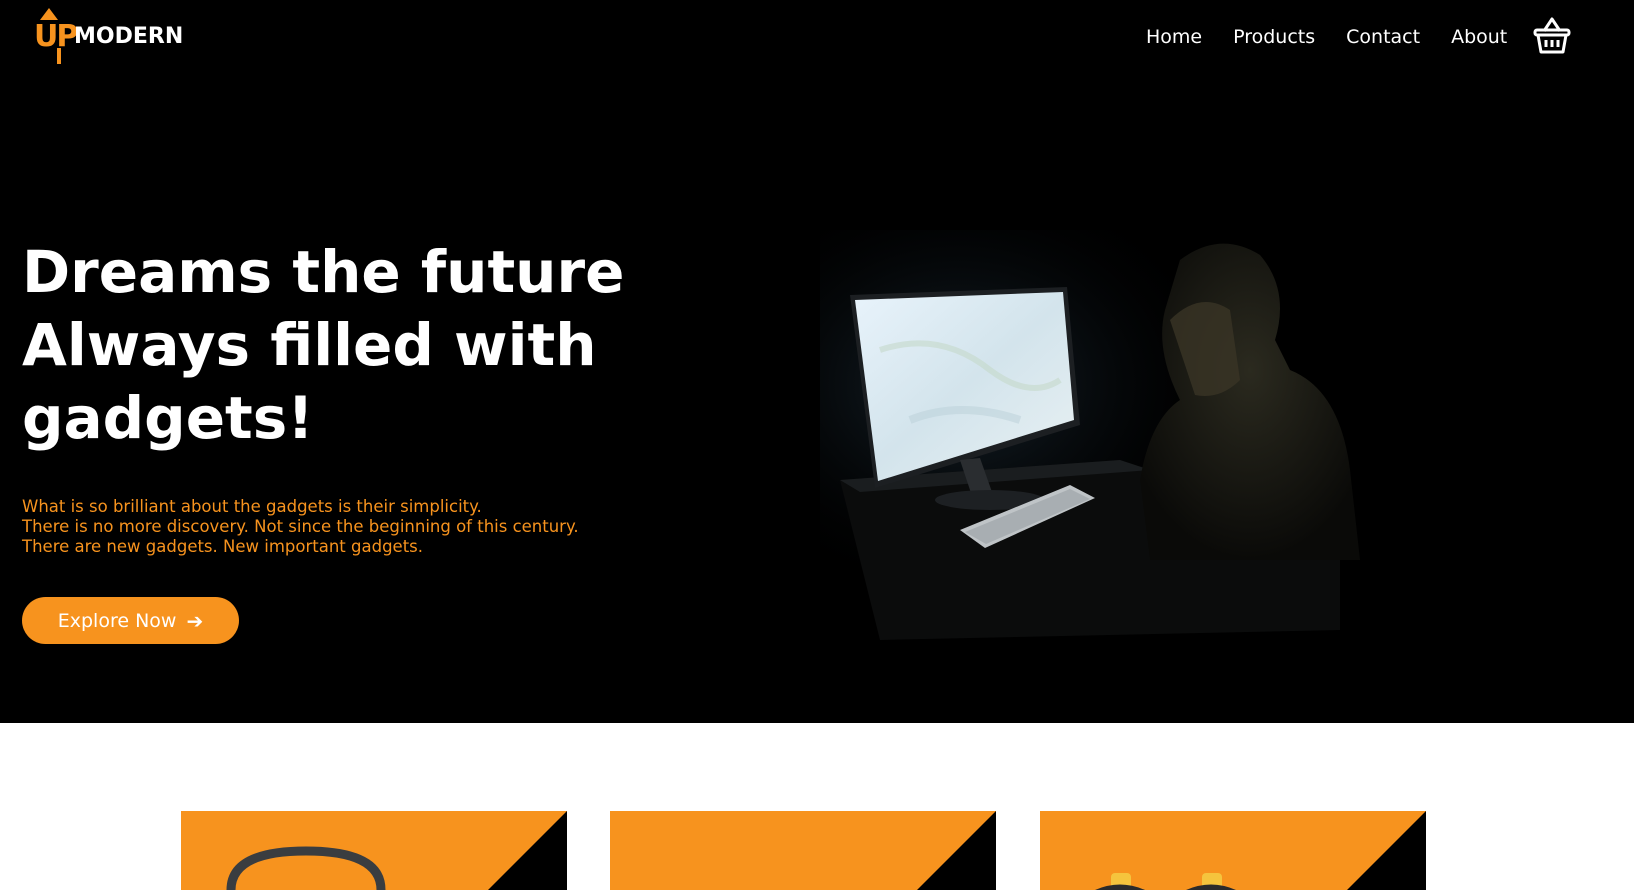 This screenshot has height=890, width=1634. I want to click on card-corner, so click(946, 850).